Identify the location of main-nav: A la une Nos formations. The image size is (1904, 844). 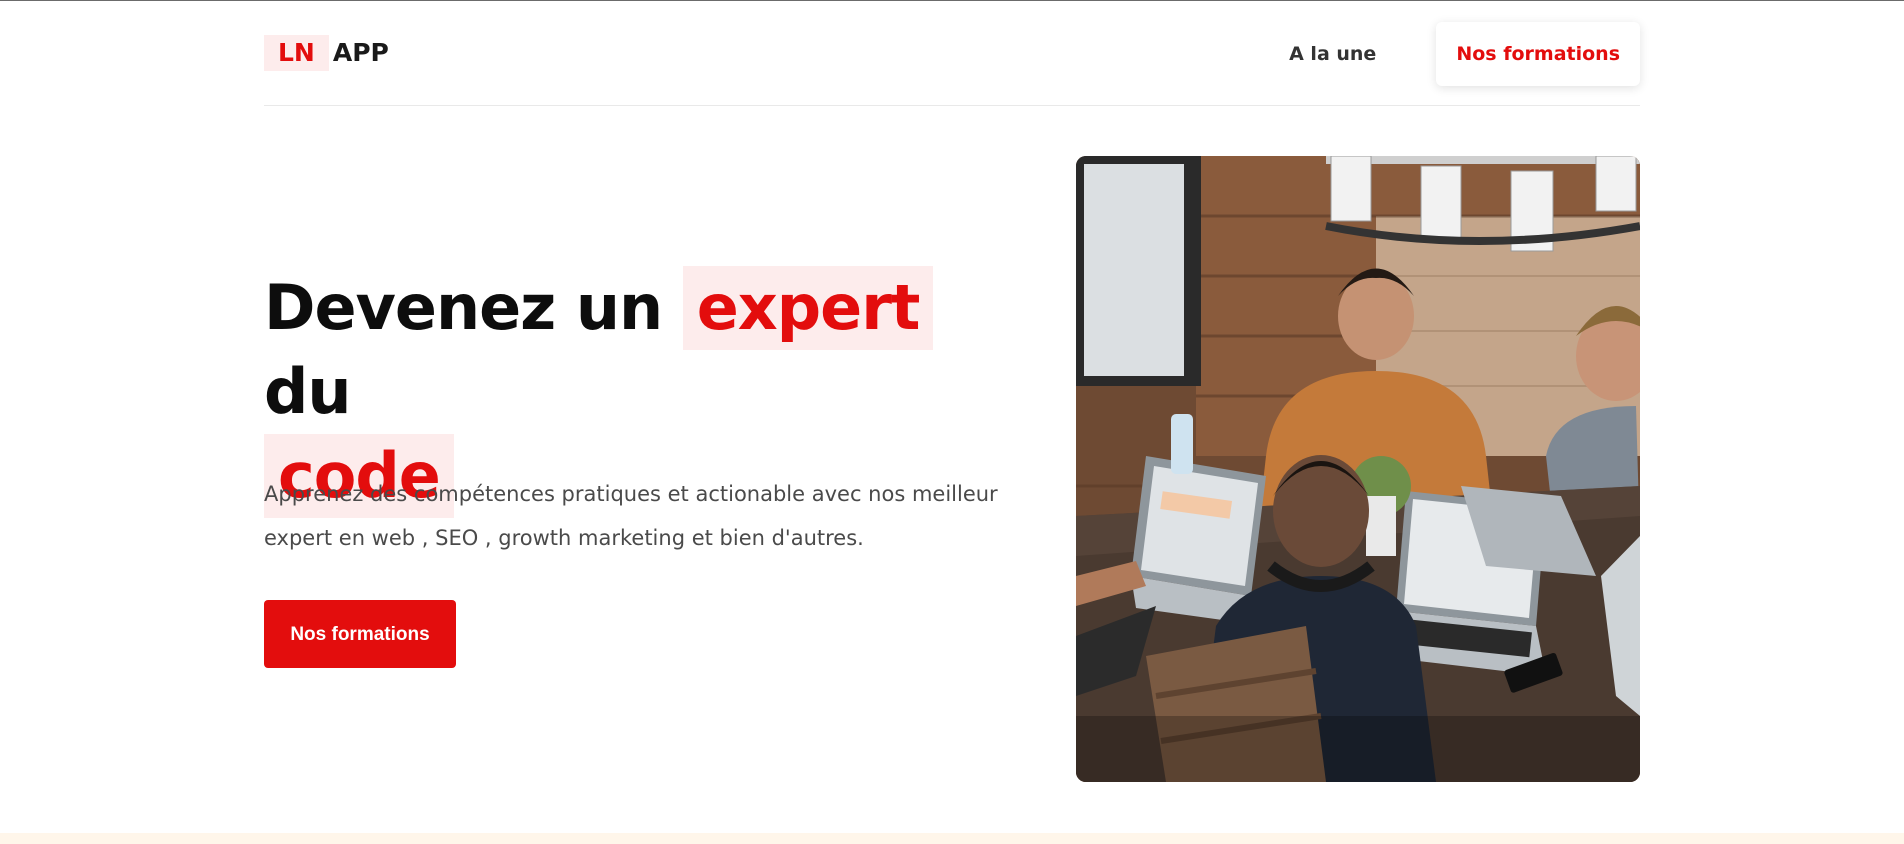
(1464, 54).